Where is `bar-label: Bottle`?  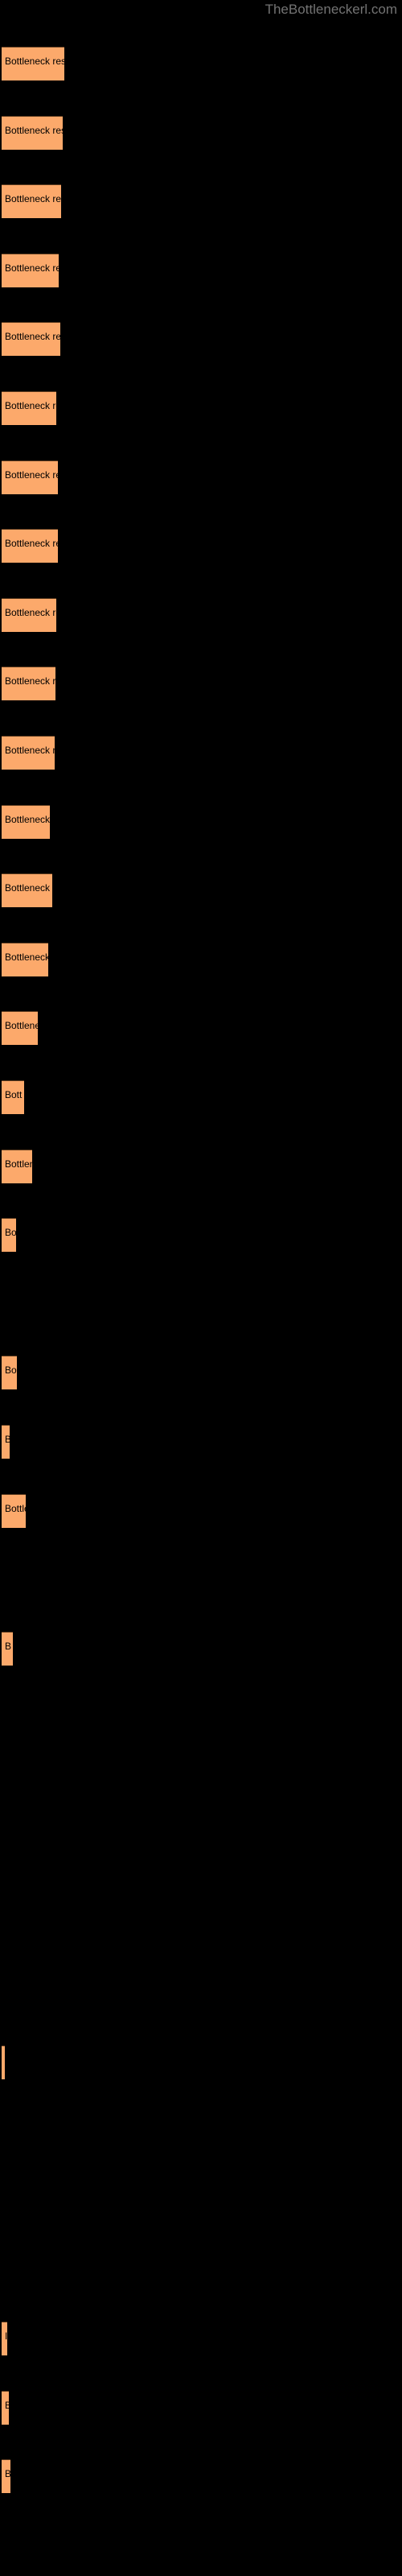 bar-label: Bottle is located at coordinates (15, 1508).